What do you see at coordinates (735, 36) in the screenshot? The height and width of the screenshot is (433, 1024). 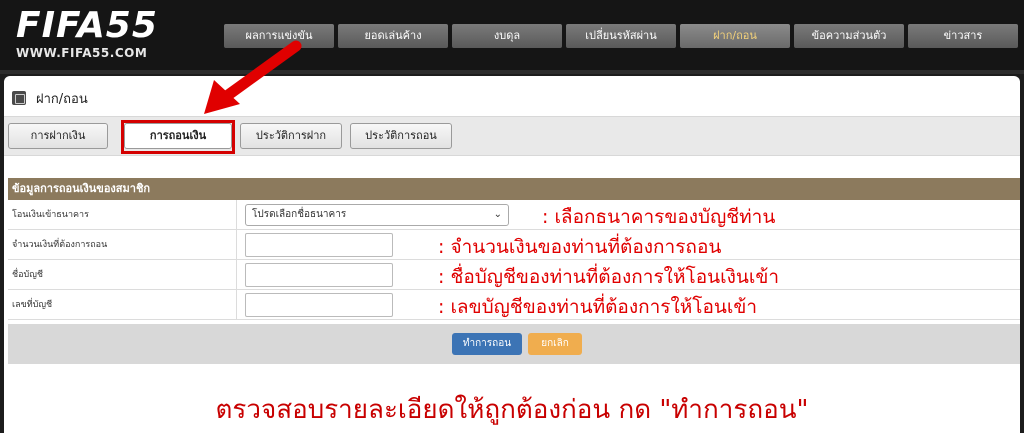 I see `nav-deposit-withdraw: ฝาก/ถอน` at bounding box center [735, 36].